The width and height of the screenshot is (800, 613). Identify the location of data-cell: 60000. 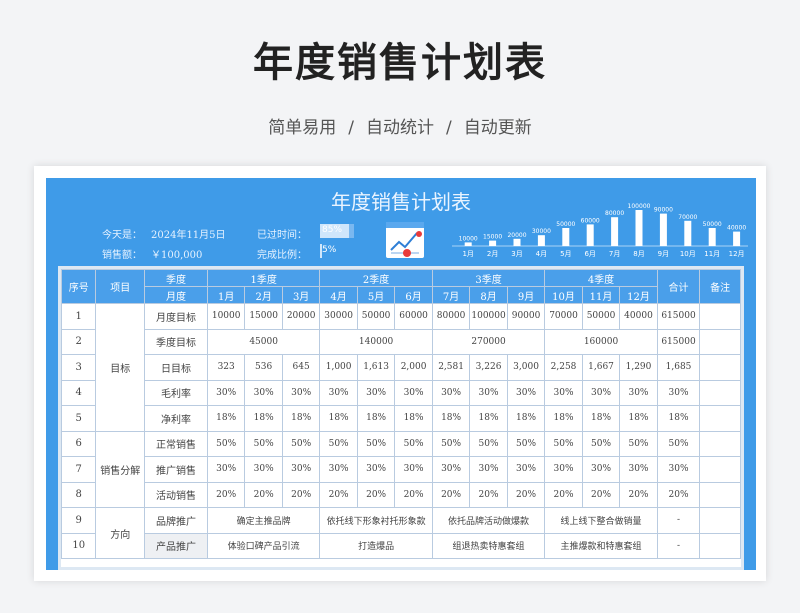
(413, 316).